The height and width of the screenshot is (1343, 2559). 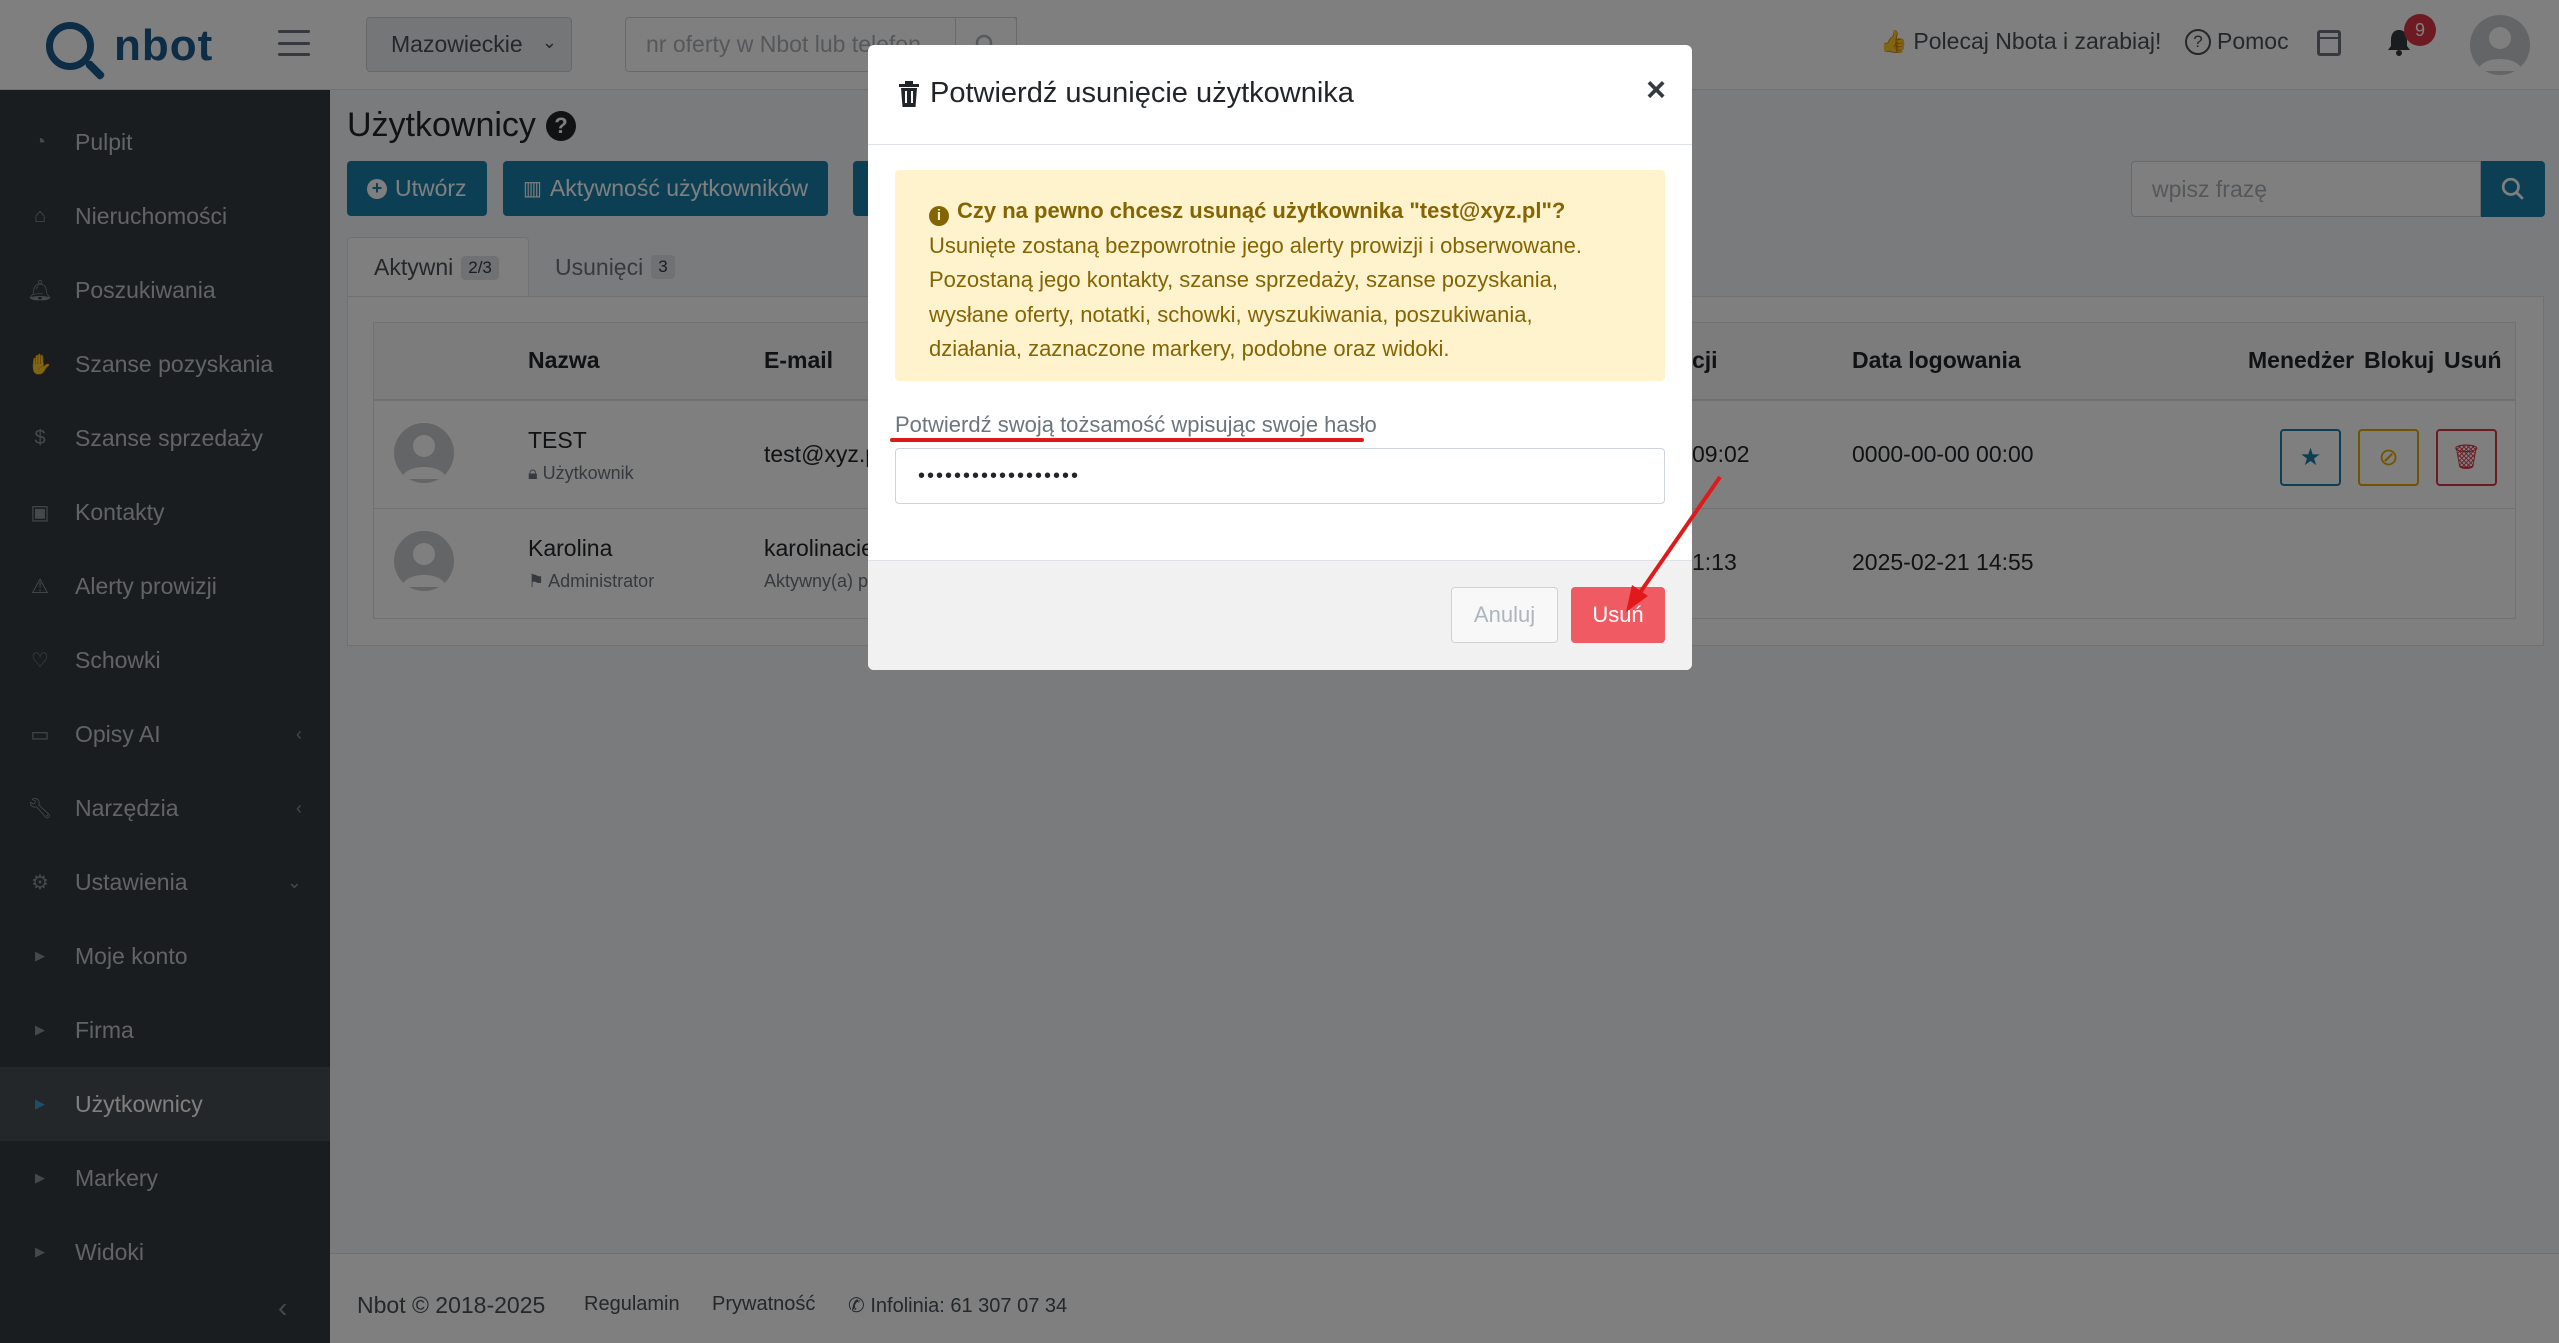 What do you see at coordinates (1127, 440) in the screenshot?
I see `annotation-underline` at bounding box center [1127, 440].